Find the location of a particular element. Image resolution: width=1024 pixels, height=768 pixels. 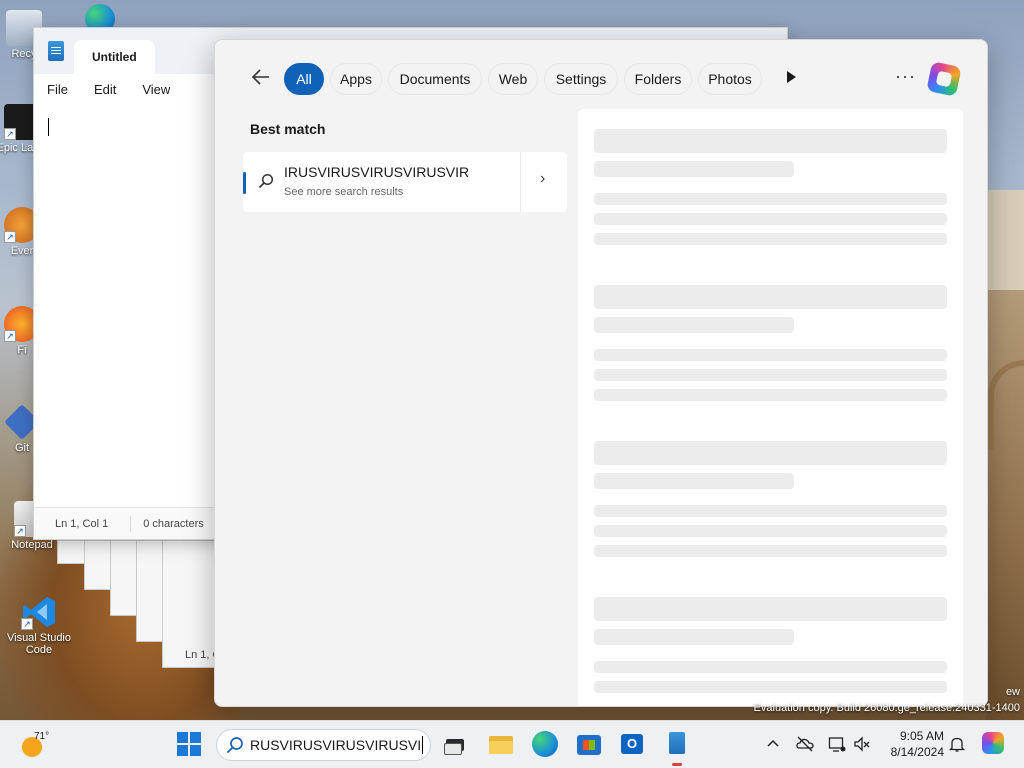

outlook-logo: O is located at coordinates (632, 744).